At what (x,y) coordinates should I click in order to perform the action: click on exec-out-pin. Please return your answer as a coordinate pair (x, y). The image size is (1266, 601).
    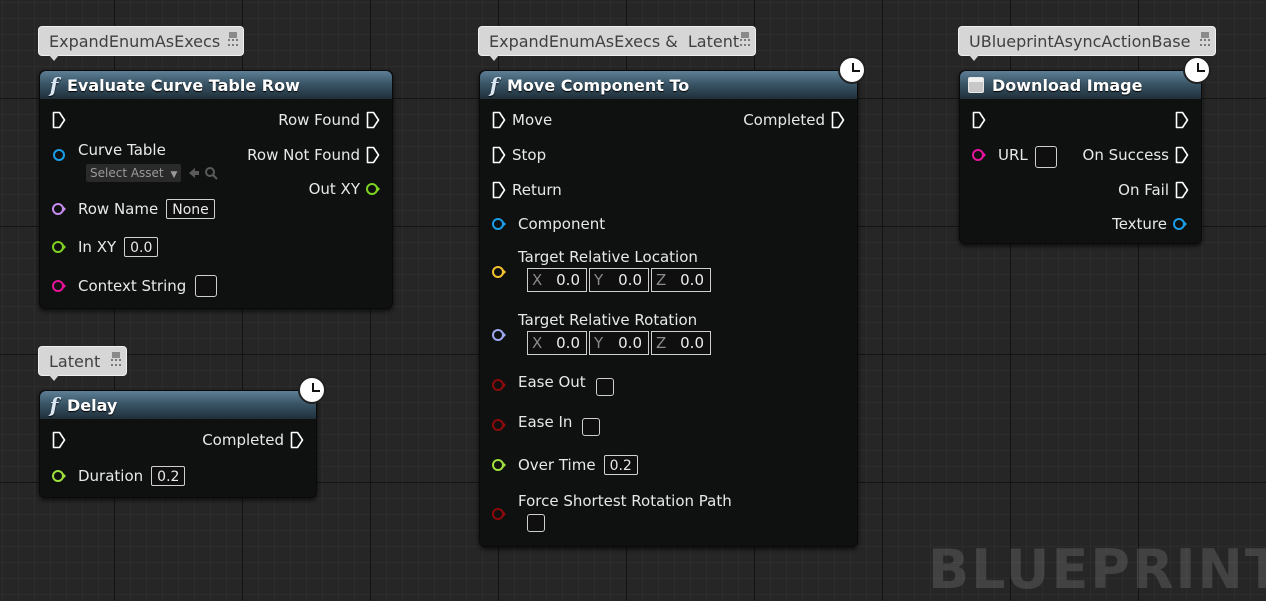
    Looking at the image, I should click on (1182, 120).